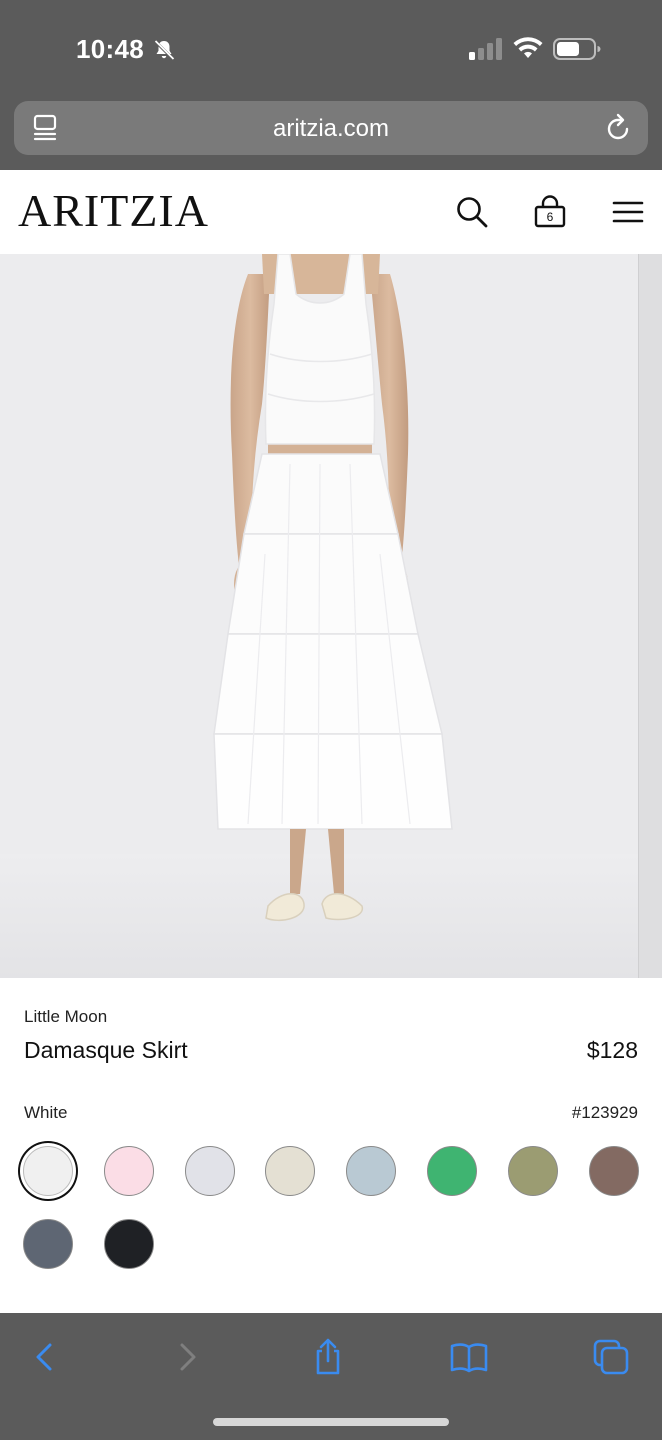  Describe the element at coordinates (331, 212) in the screenshot. I see `site-header: ARITZIA 6` at that location.